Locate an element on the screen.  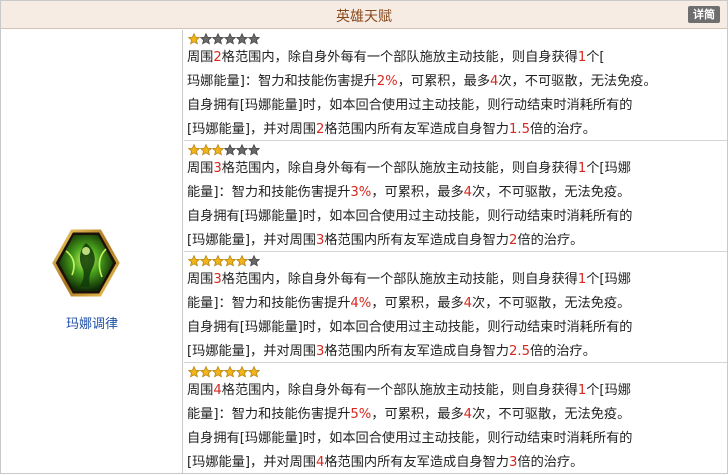
highlight-value: 2 is located at coordinates (217, 57).